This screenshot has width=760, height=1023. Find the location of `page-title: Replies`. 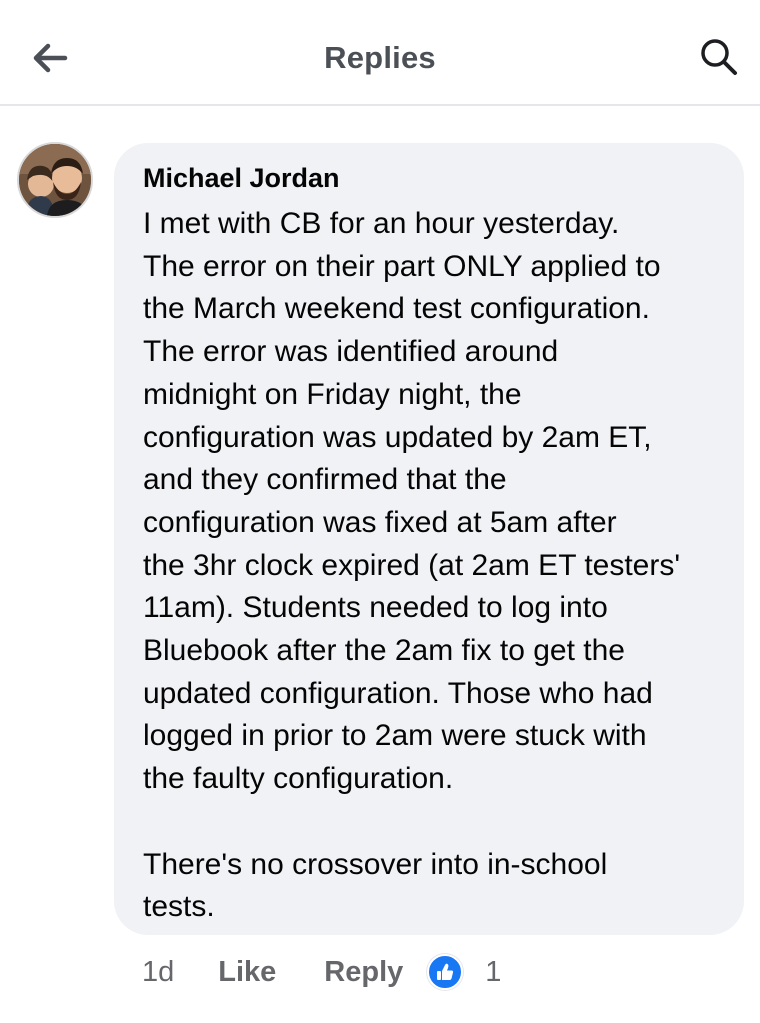

page-title: Replies is located at coordinates (380, 57).